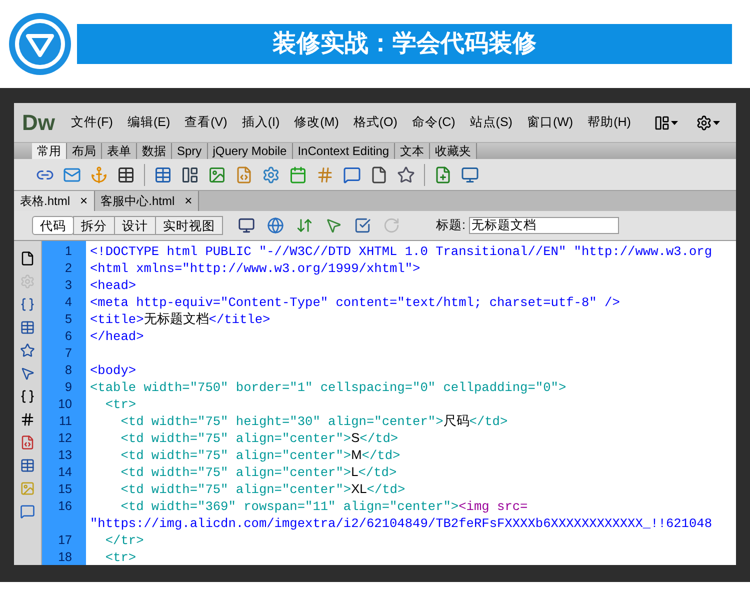 This screenshot has width=750, height=591. What do you see at coordinates (53, 225) in the screenshot?
I see `view-button: 代码` at bounding box center [53, 225].